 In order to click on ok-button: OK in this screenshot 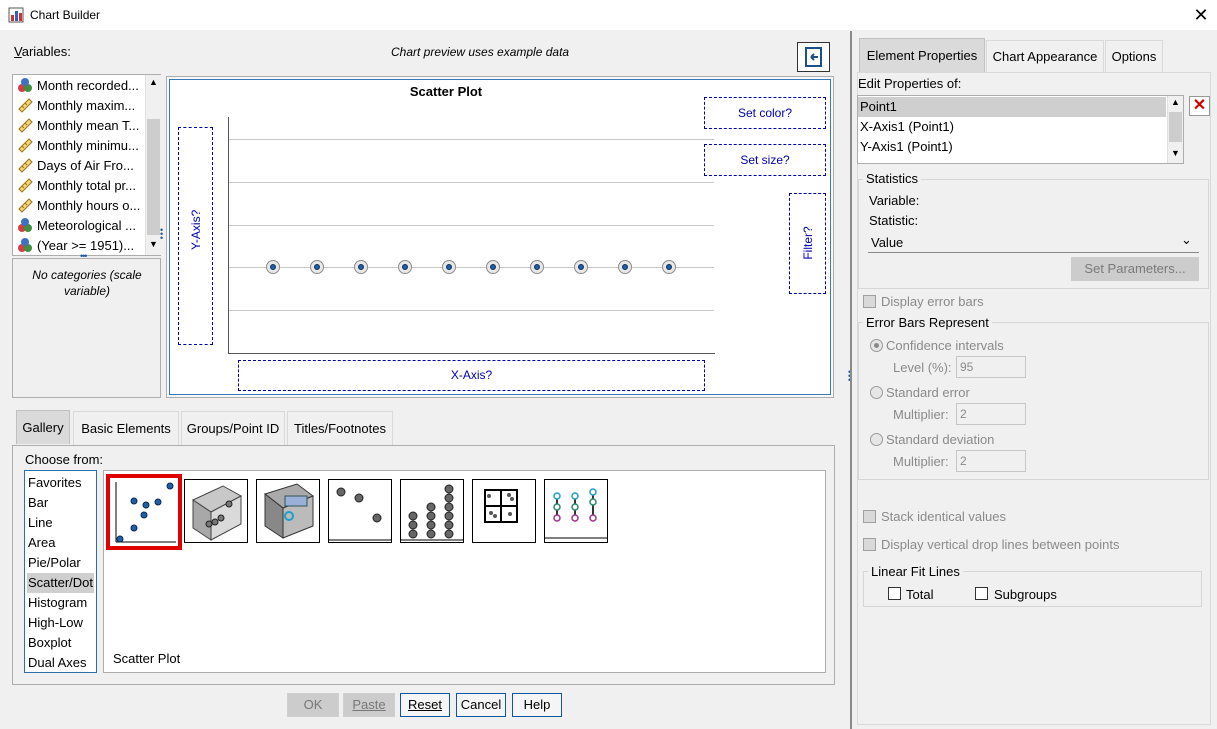, I will do `click(313, 705)`.